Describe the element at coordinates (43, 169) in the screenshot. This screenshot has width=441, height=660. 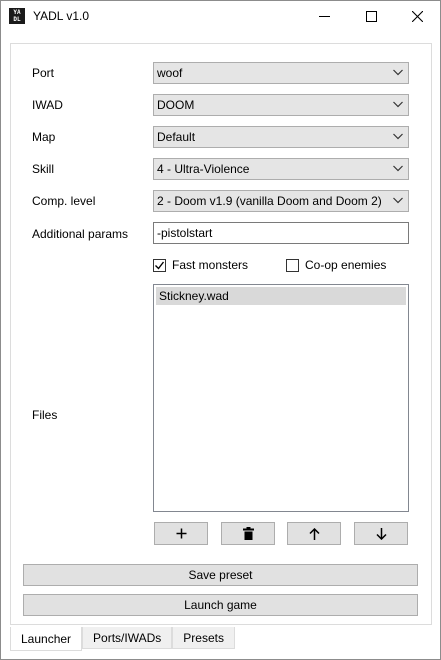
I see `skill-label: Skill` at that location.